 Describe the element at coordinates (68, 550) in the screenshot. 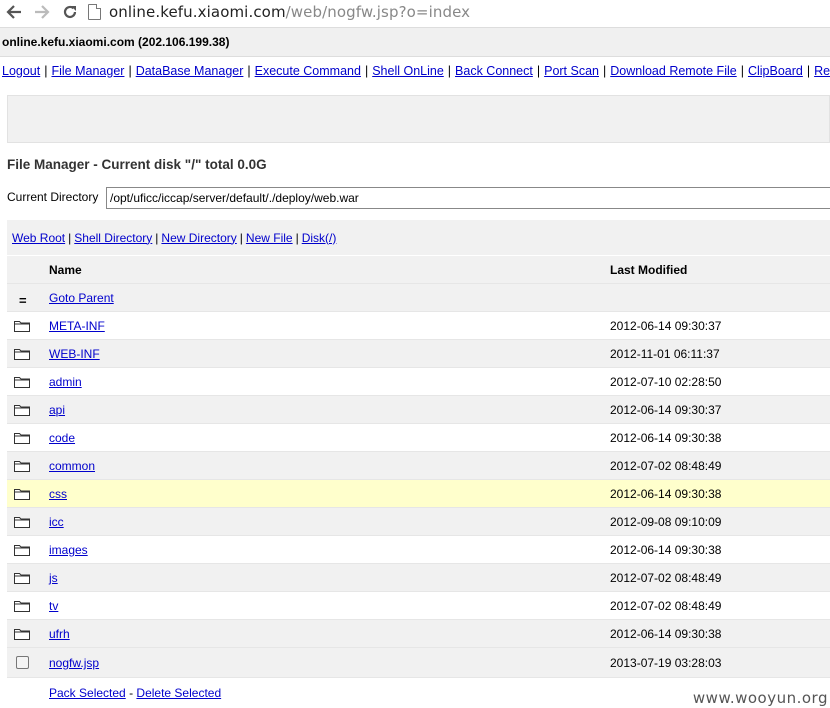

I see `directory-link: images` at that location.